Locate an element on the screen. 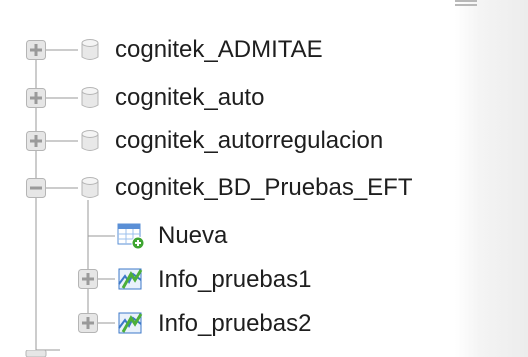 The width and height of the screenshot is (528, 357). view-label: Info_pruebas2 is located at coordinates (235, 323).